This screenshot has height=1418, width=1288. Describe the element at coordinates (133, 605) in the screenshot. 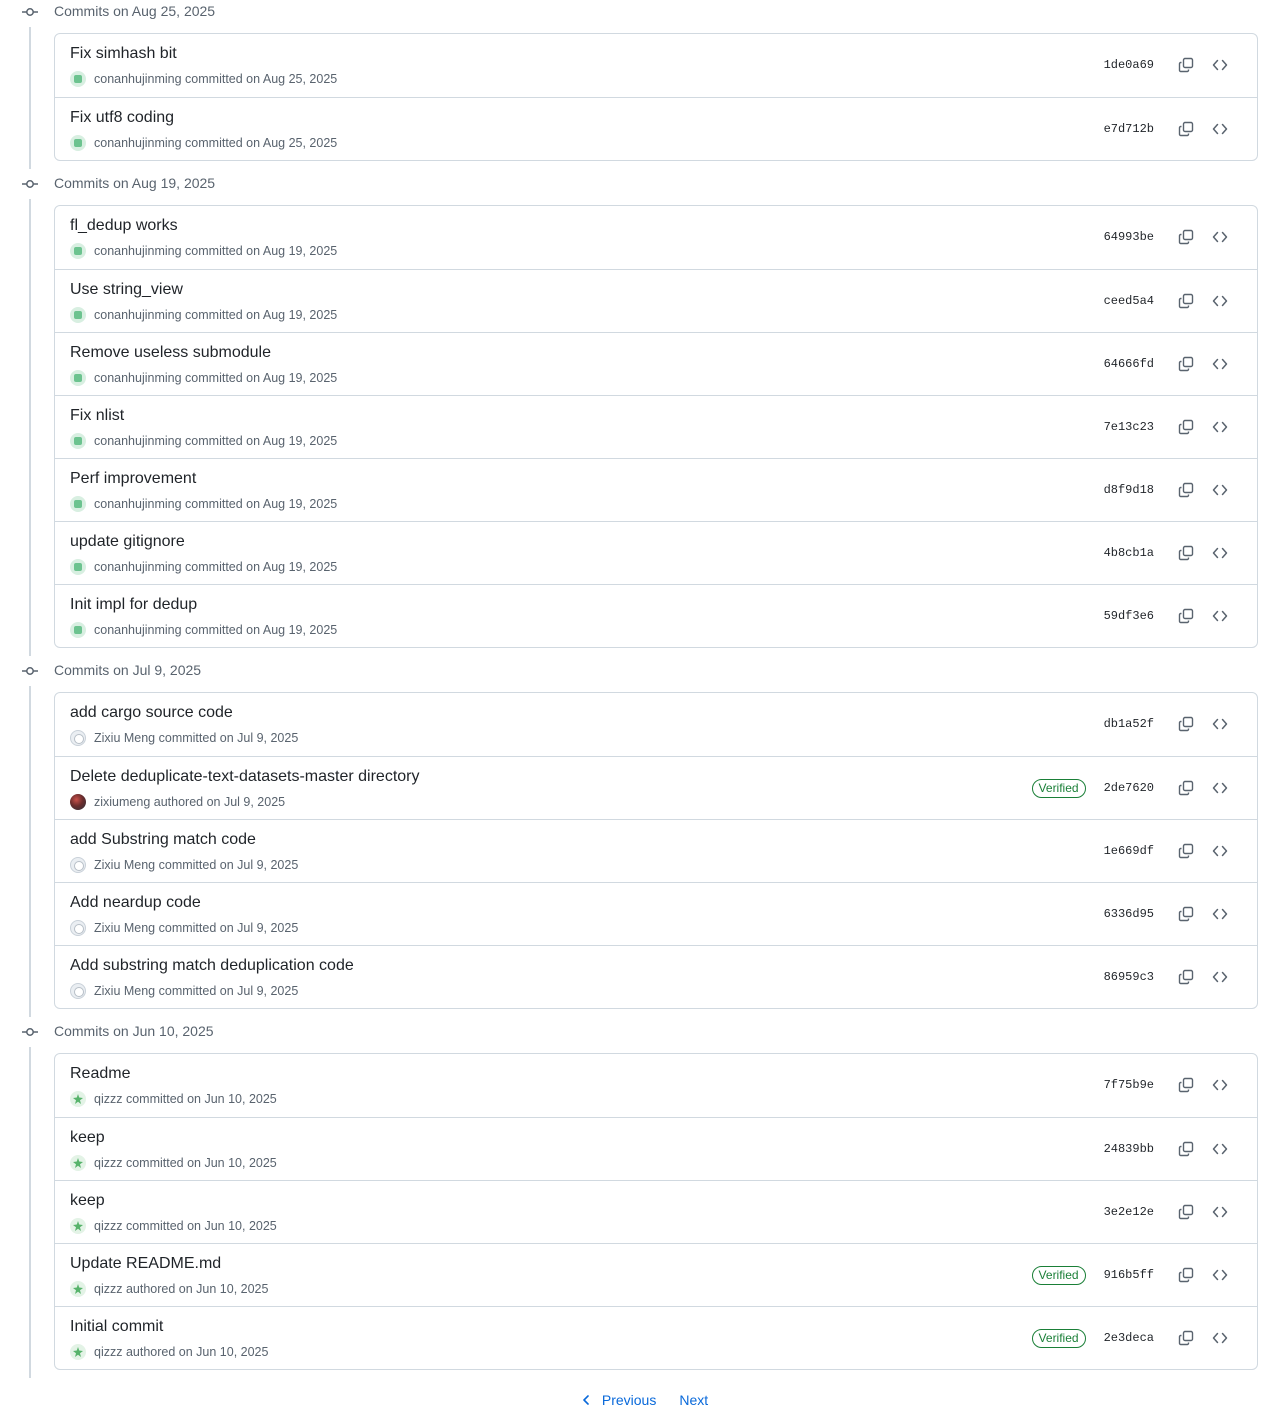

I see `commit-message-link: Init impl for dedup` at that location.